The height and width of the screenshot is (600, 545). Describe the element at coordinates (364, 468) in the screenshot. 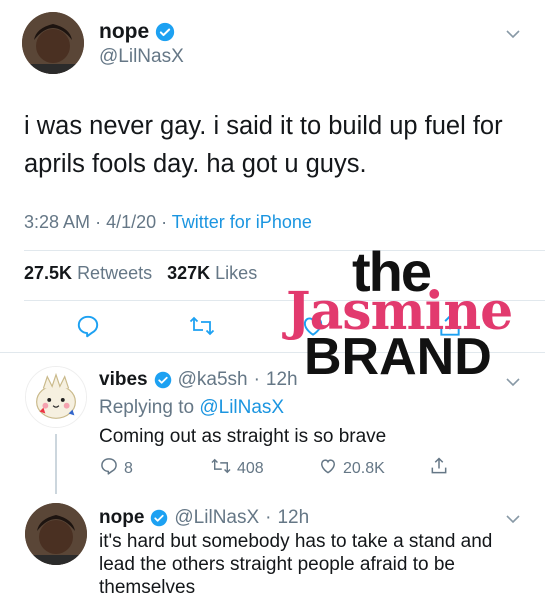

I see `like-count: 20.8K` at that location.